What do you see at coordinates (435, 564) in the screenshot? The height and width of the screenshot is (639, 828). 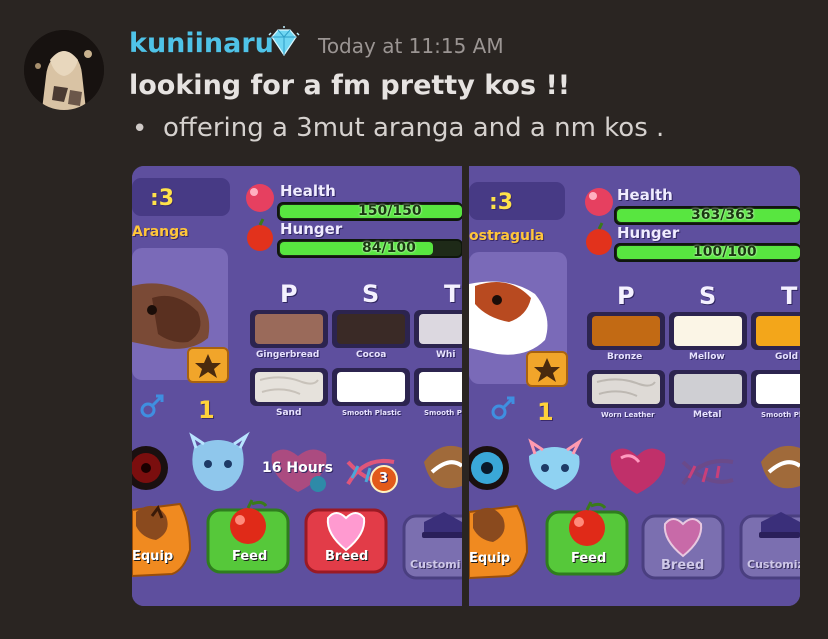 I see `customize-button: Customi` at bounding box center [435, 564].